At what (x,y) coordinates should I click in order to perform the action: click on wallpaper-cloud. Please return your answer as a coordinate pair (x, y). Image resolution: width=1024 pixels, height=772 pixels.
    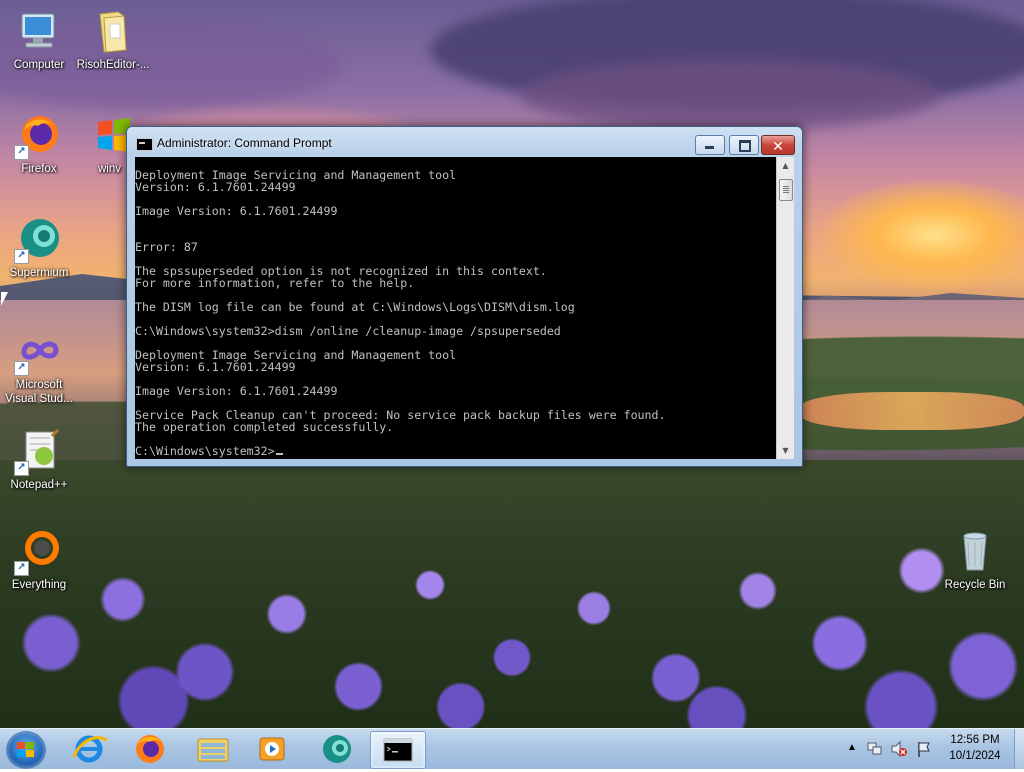
    Looking at the image, I should click on (730, 95).